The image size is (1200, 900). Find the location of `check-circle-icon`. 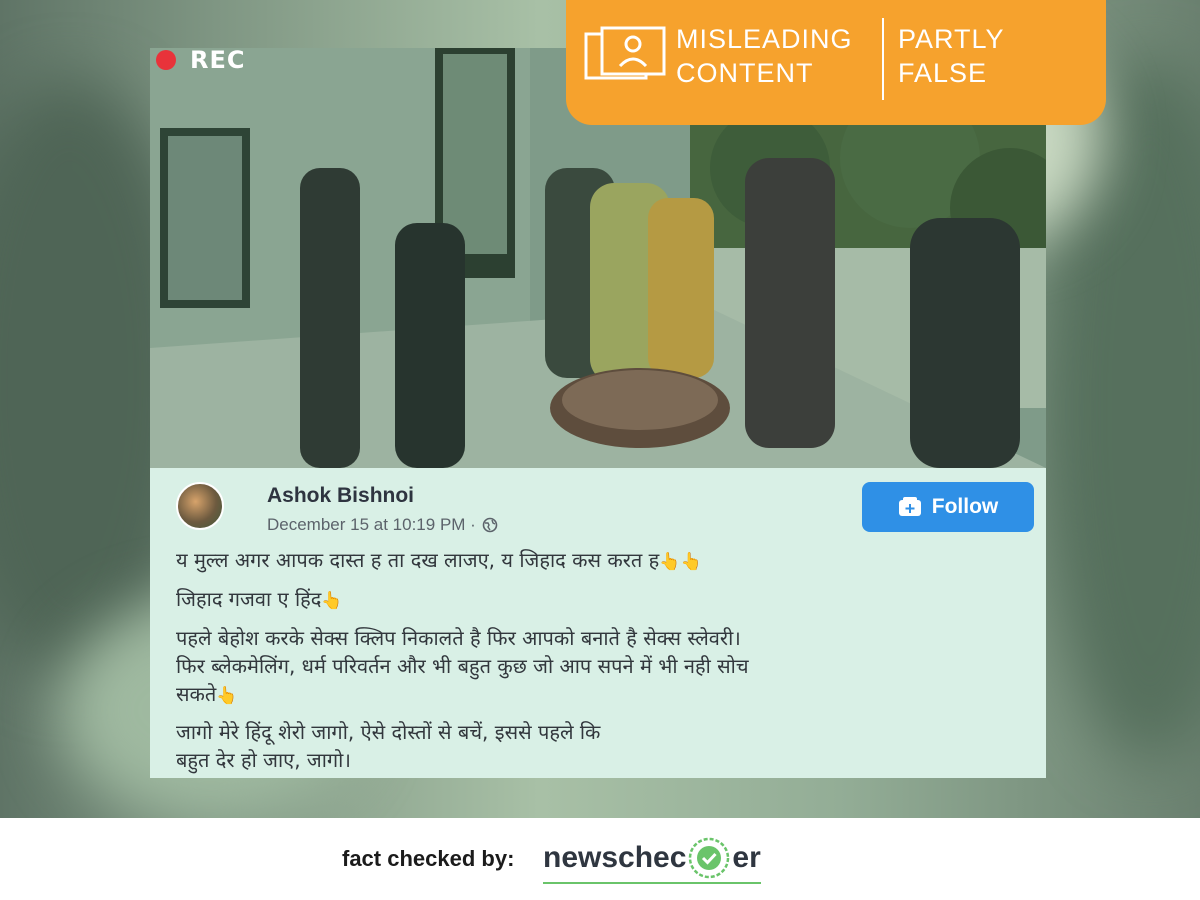

check-circle-icon is located at coordinates (709, 858).